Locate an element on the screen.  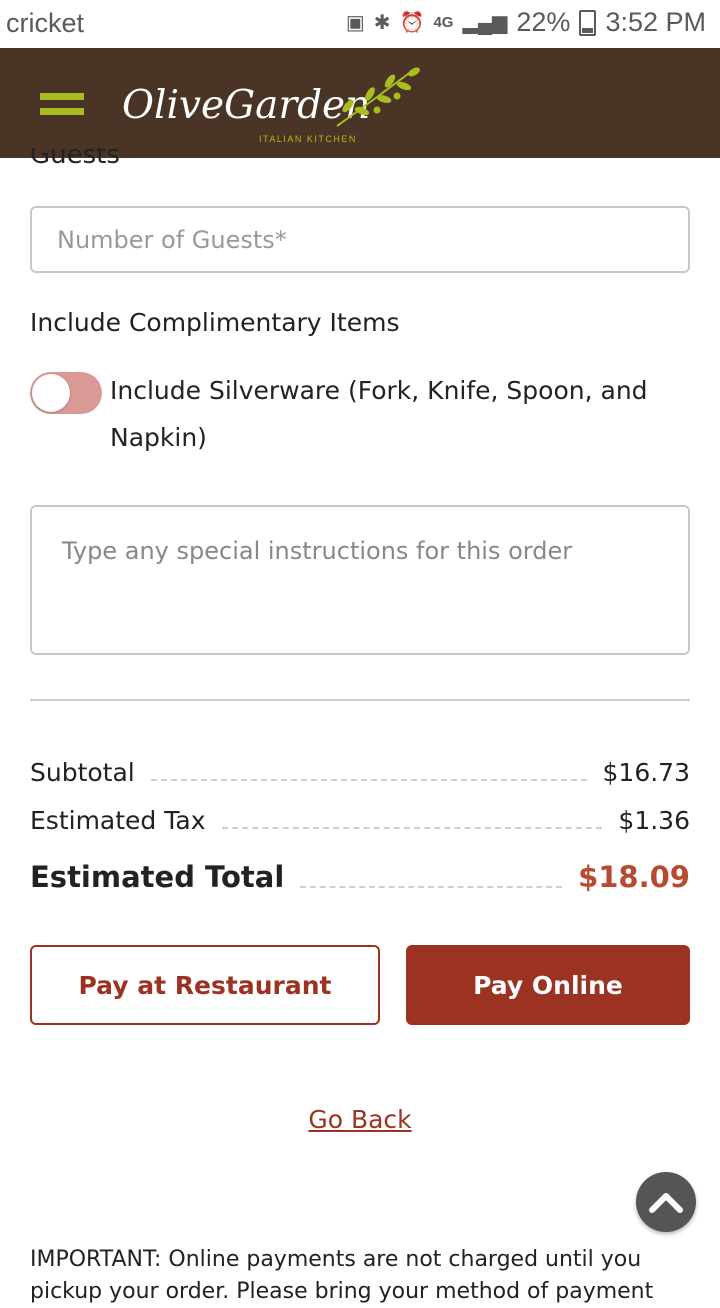
chevron-up-icon is located at coordinates (666, 1203).